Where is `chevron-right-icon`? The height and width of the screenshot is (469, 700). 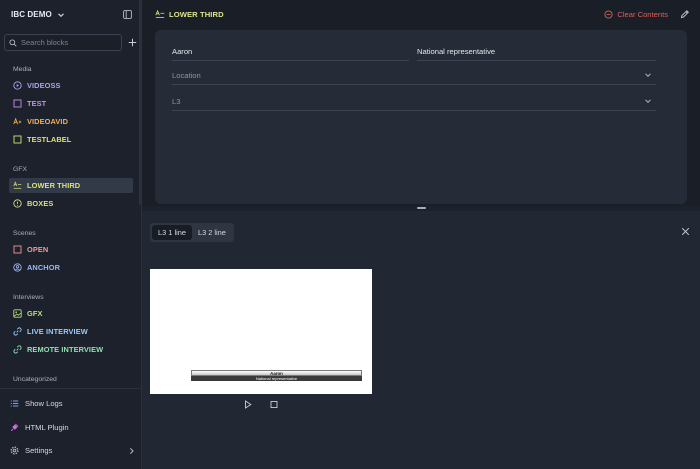 chevron-right-icon is located at coordinates (131, 451).